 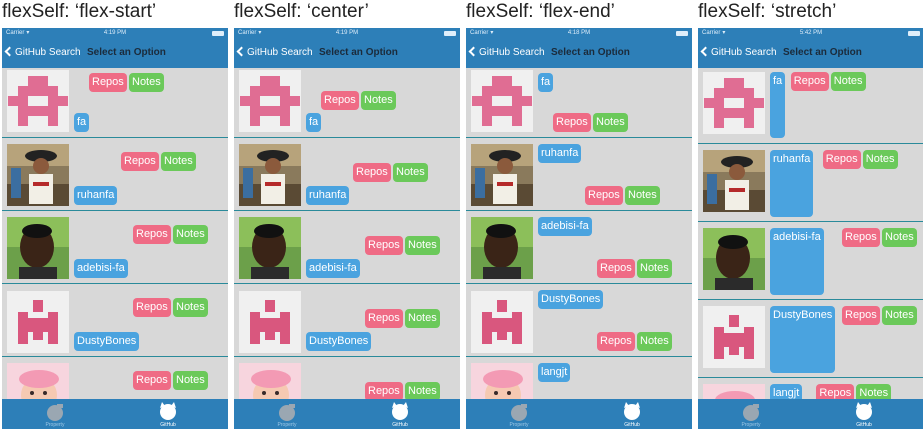 What do you see at coordinates (811, 33) in the screenshot?
I see `status-time: 5:42 PM` at bounding box center [811, 33].